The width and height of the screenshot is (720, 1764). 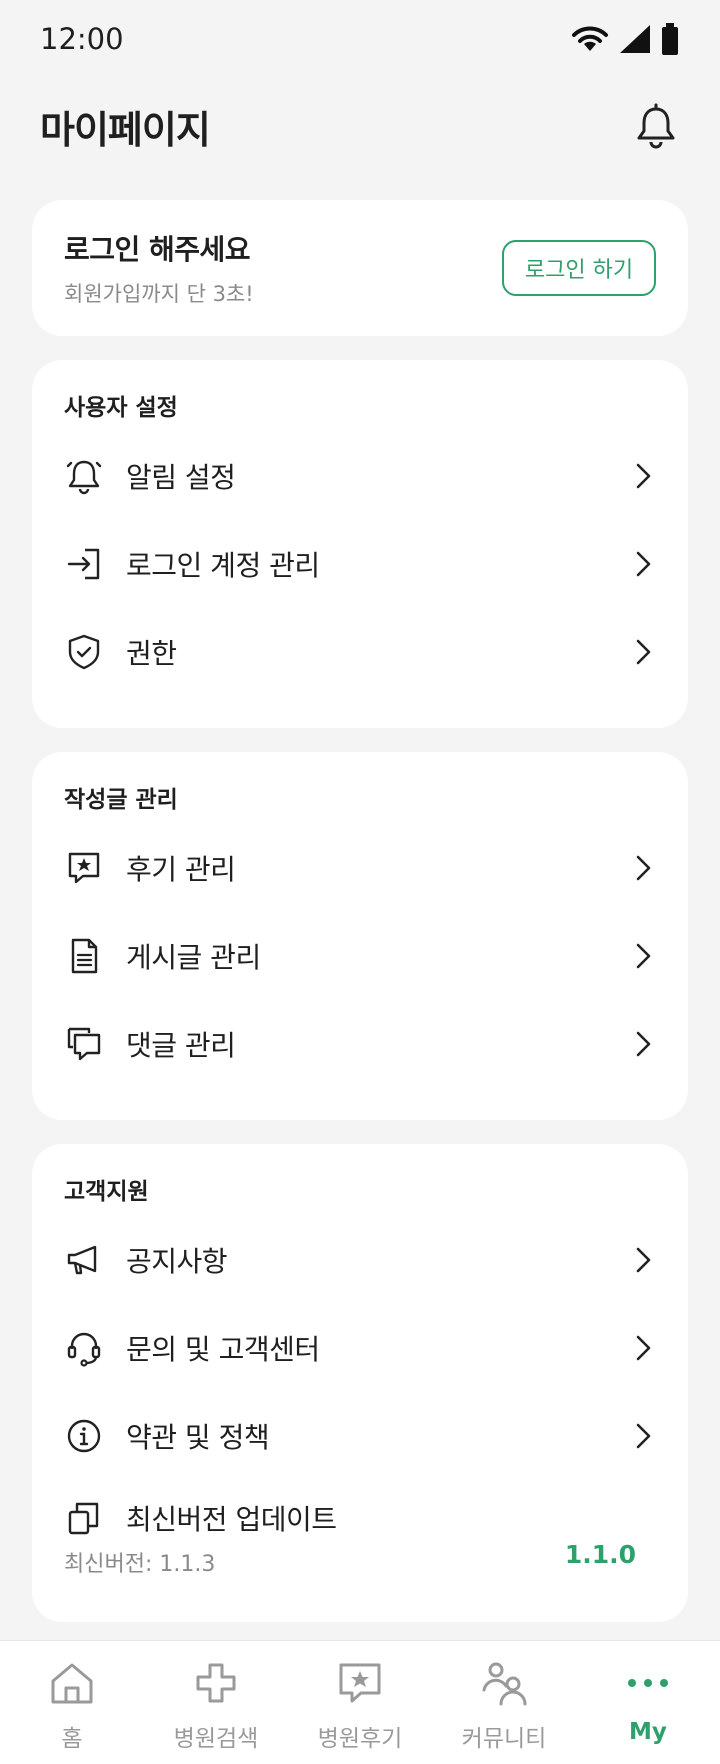 What do you see at coordinates (216, 1739) in the screenshot?
I see `tab-label: 병원검색` at bounding box center [216, 1739].